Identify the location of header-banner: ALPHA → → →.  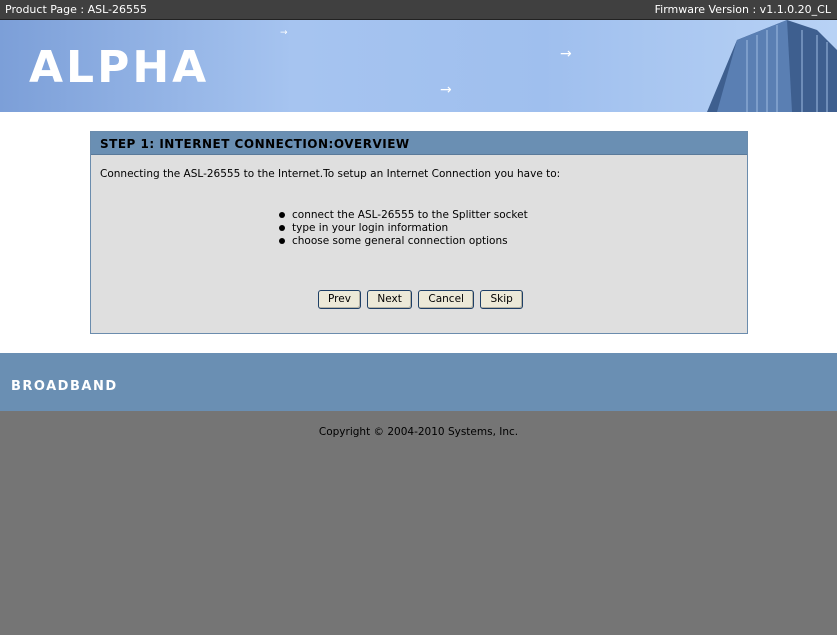
(418, 66).